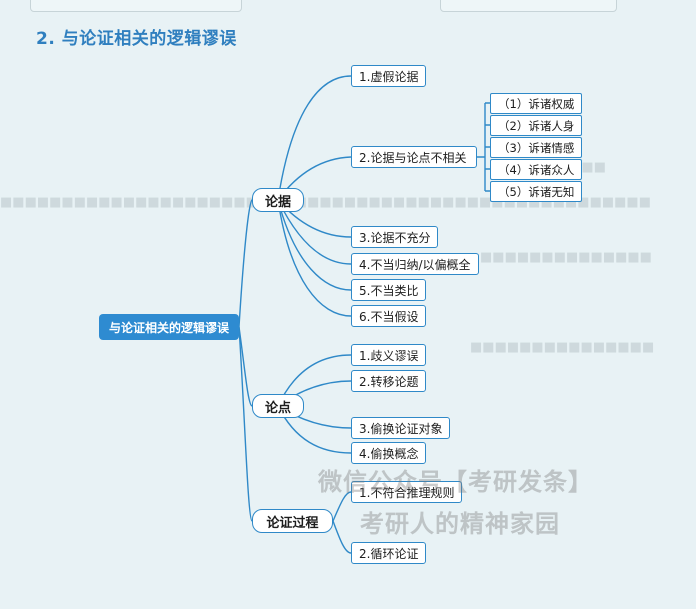  I want to click on appeal-person: （2）诉诸人身, so click(536, 125).